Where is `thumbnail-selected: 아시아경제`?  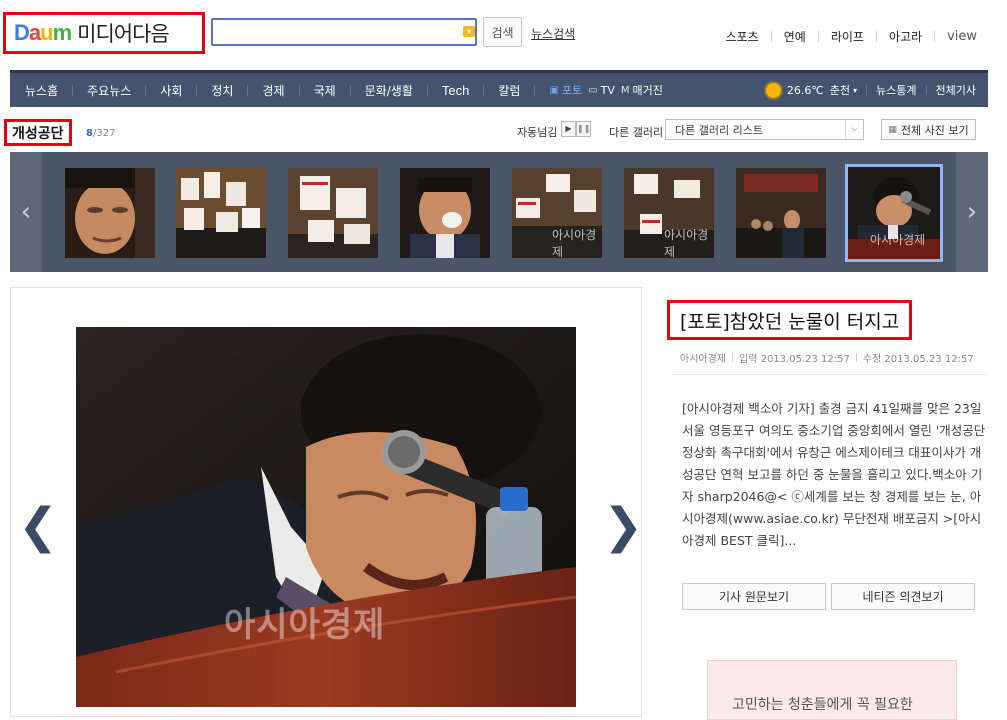 thumbnail-selected: 아시아경제 is located at coordinates (894, 213).